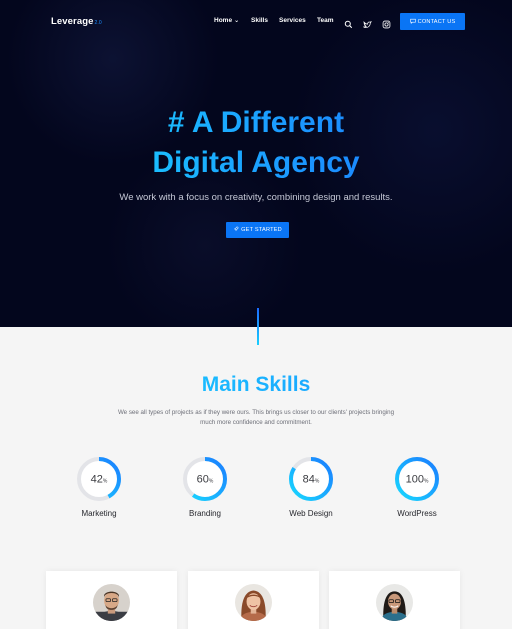  I want to click on skill-label: Web Design, so click(311, 513).